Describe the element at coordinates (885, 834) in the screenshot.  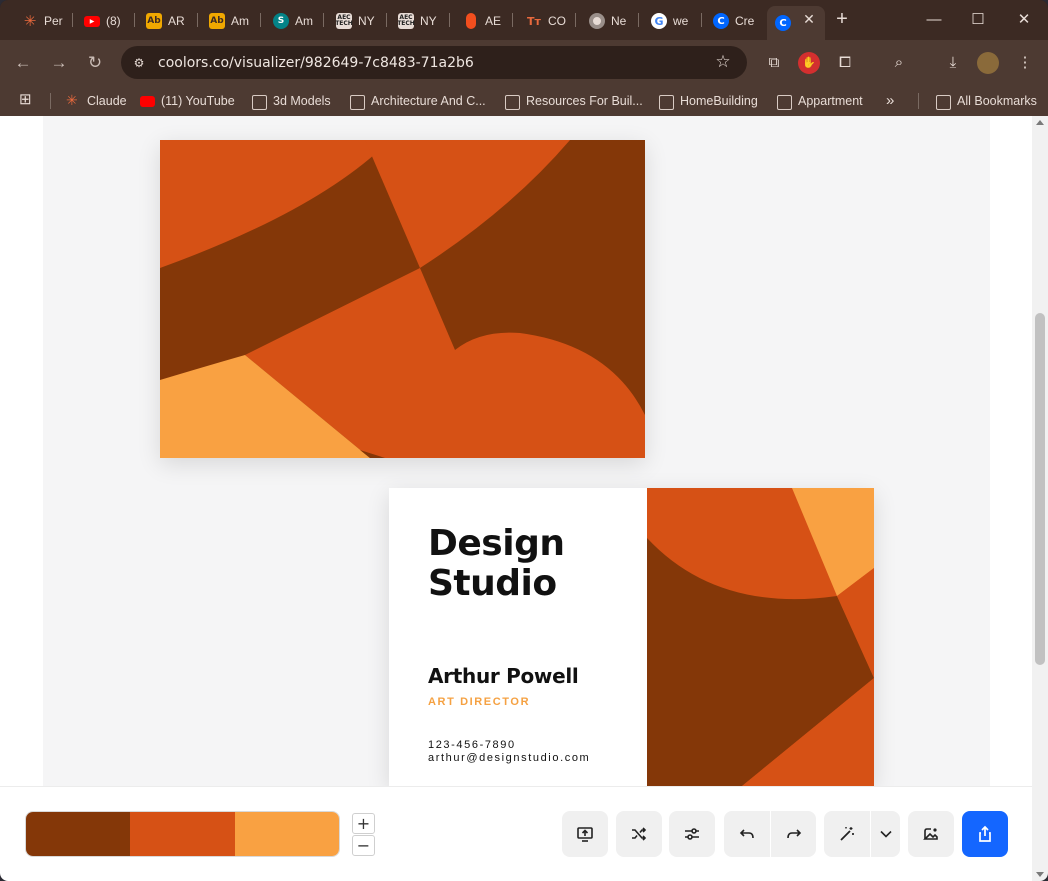
I see `generate-options-button` at that location.